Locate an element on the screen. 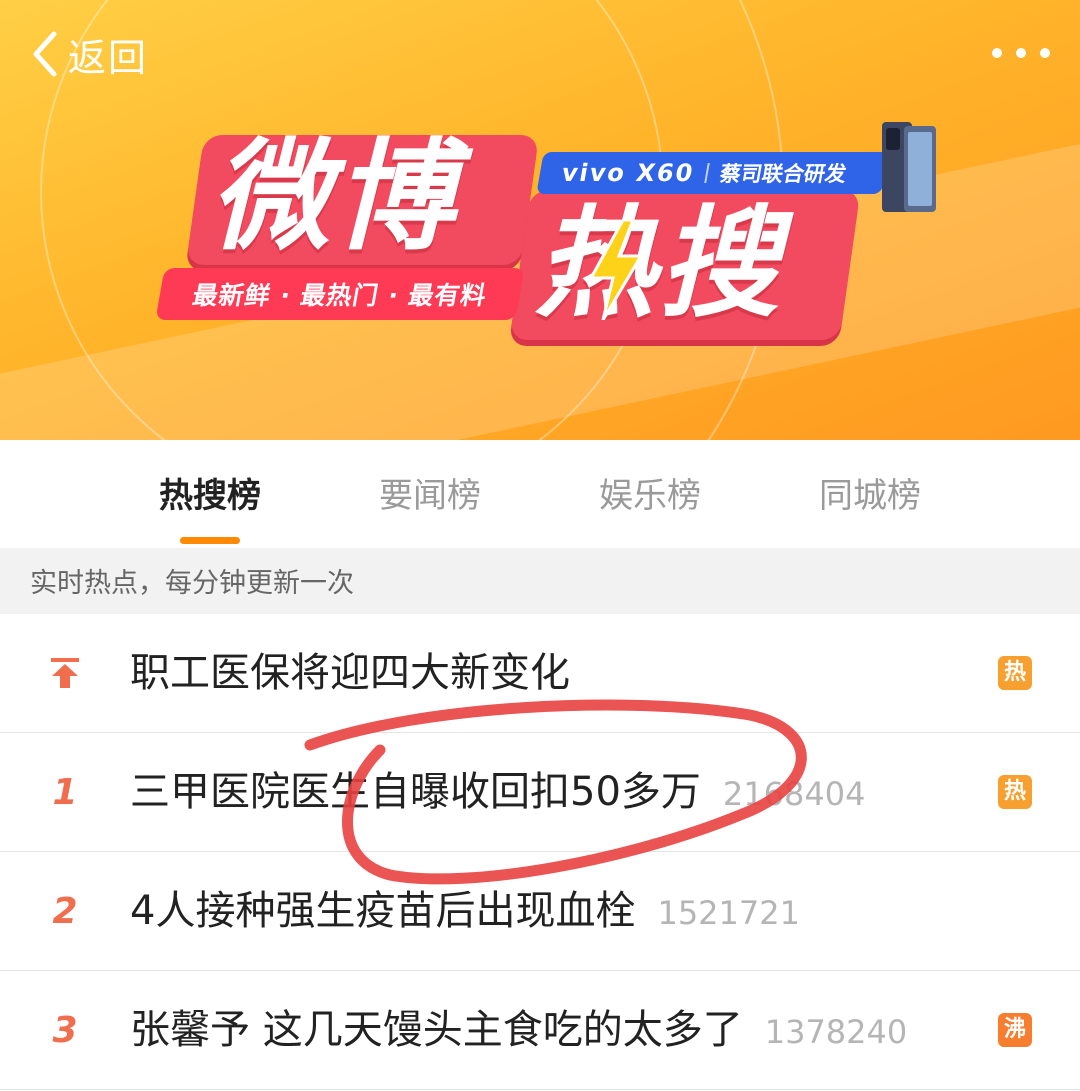 This screenshot has width=1080, height=1091. list-item-title: 职工医保将迎四大新变化 is located at coordinates (350, 673).